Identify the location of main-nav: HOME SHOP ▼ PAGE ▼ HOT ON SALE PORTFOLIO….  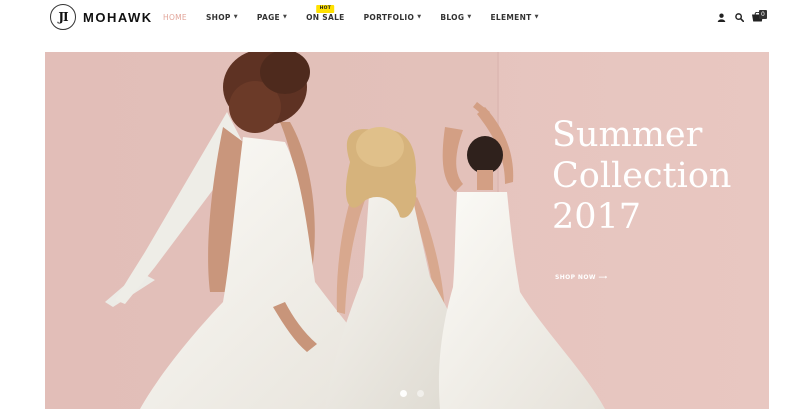
(360, 17).